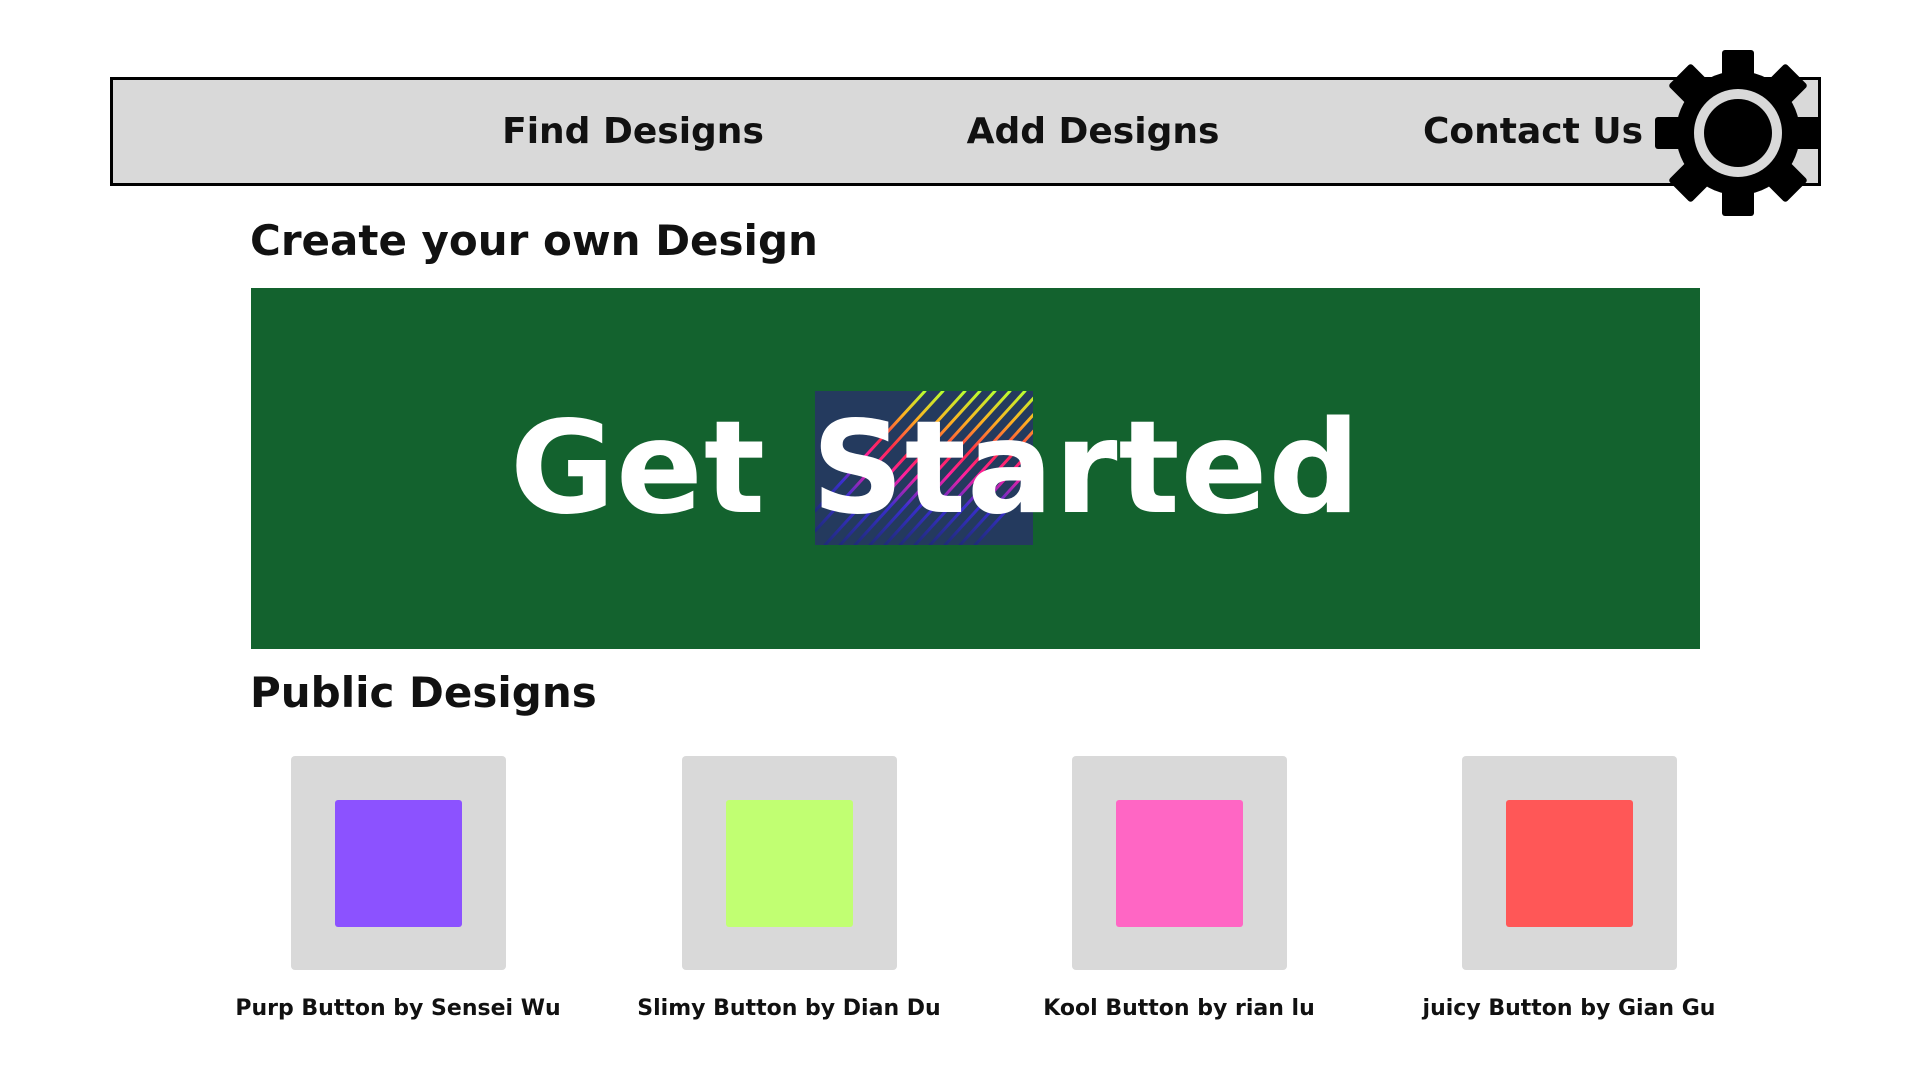 This screenshot has height=1080, width=1920. I want to click on nav-add-designs: Add Designs, so click(1093, 131).